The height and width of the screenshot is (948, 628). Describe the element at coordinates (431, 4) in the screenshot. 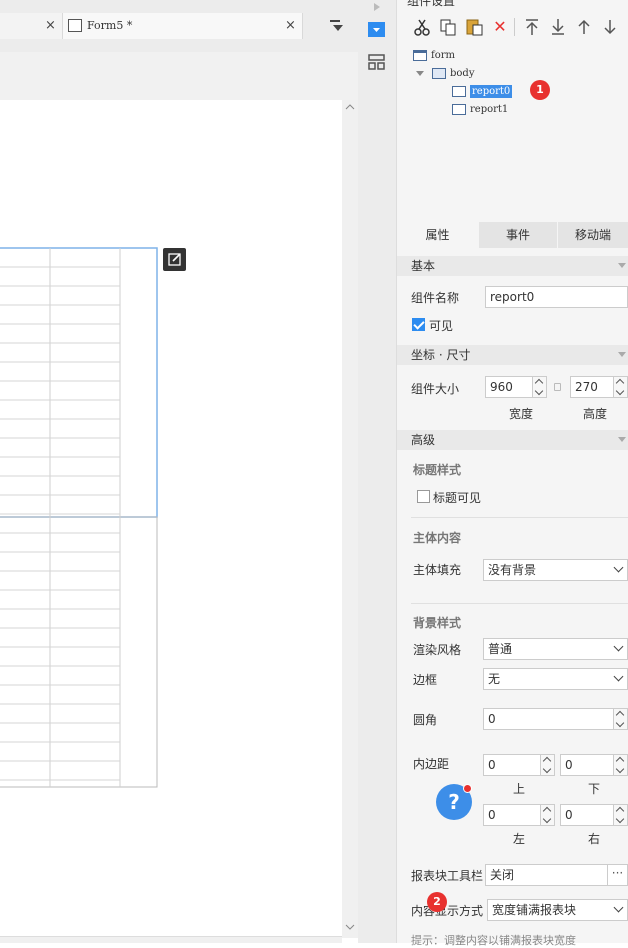

I see `panel-title: 组件设置` at that location.